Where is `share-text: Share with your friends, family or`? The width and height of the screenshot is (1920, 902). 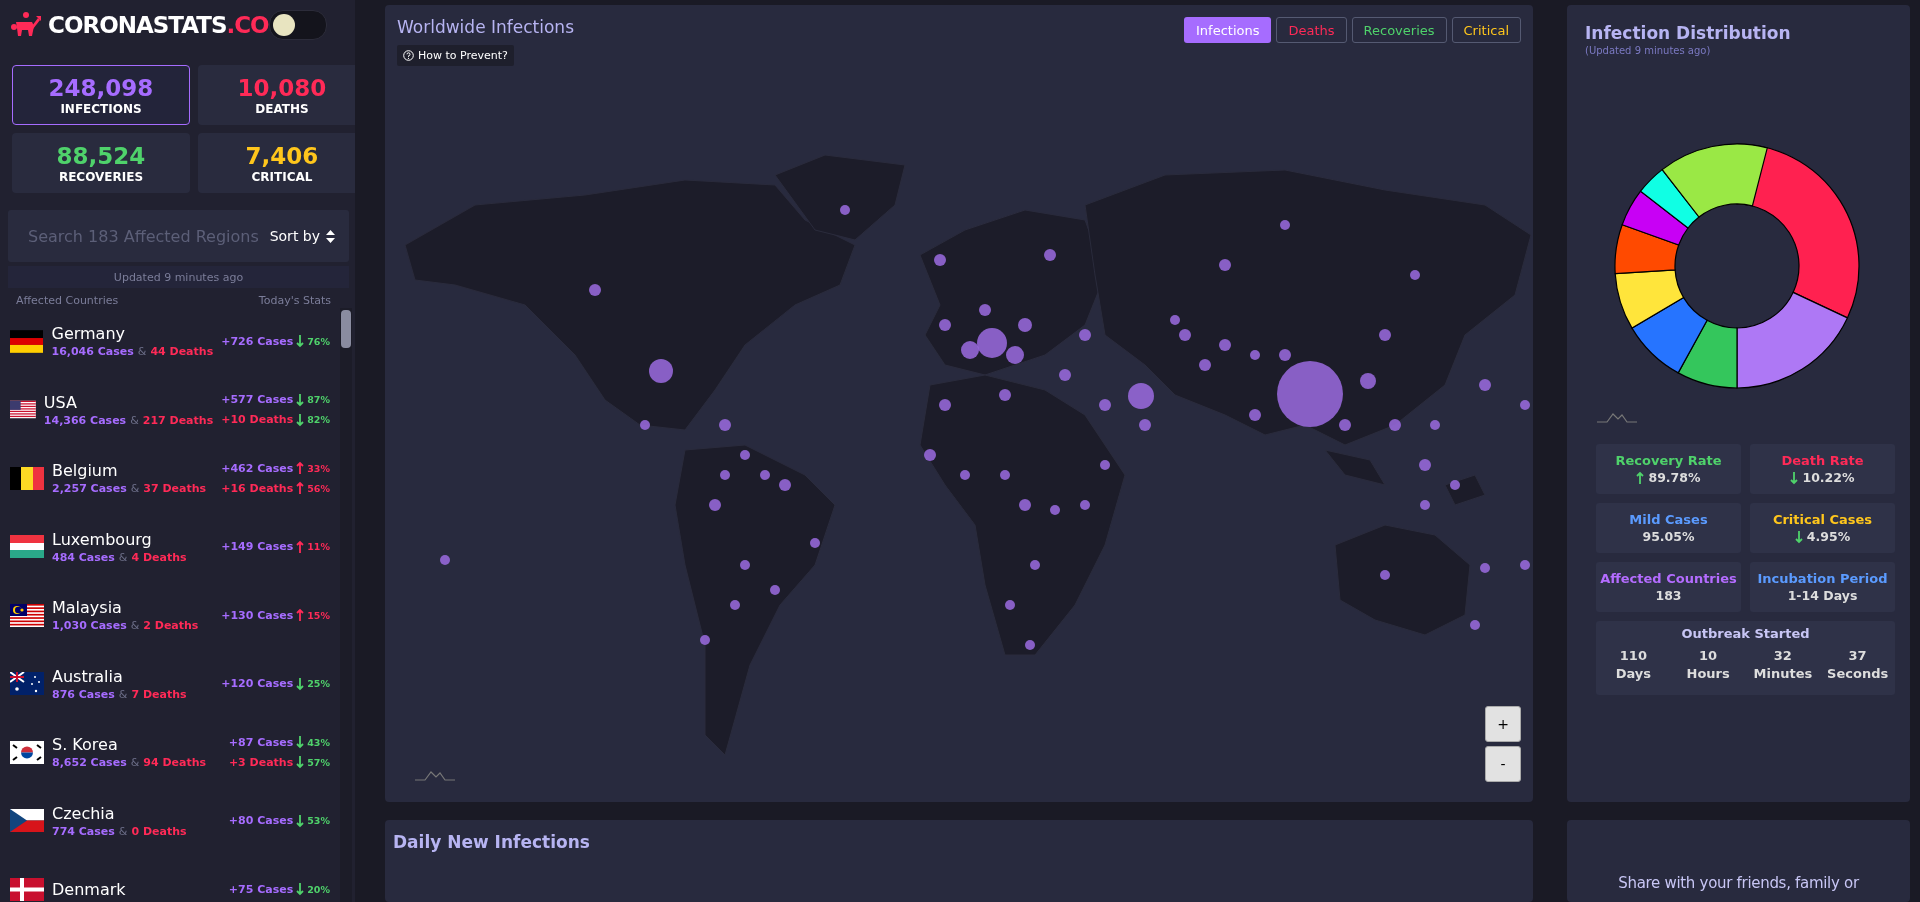
share-text: Share with your friends, family or is located at coordinates (1739, 883).